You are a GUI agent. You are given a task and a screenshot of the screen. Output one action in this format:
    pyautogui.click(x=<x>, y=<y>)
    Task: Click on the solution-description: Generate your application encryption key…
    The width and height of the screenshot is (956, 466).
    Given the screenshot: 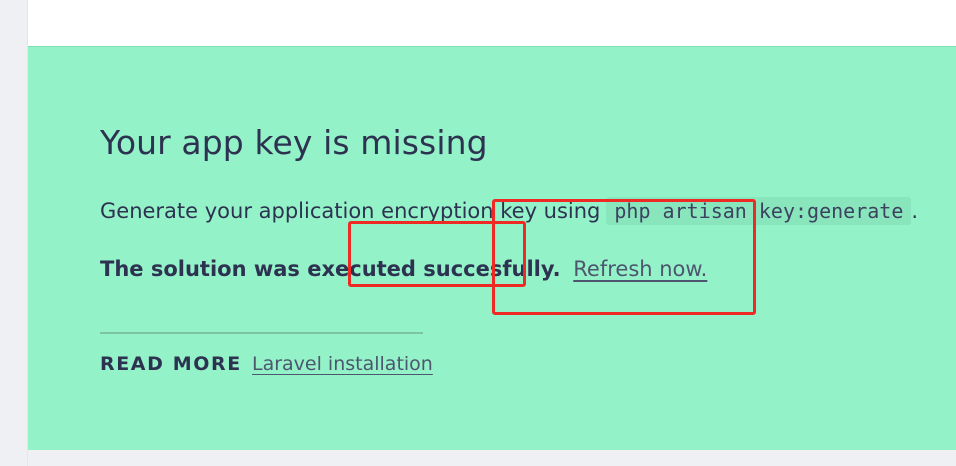 What is the action you would take?
    pyautogui.click(x=509, y=211)
    